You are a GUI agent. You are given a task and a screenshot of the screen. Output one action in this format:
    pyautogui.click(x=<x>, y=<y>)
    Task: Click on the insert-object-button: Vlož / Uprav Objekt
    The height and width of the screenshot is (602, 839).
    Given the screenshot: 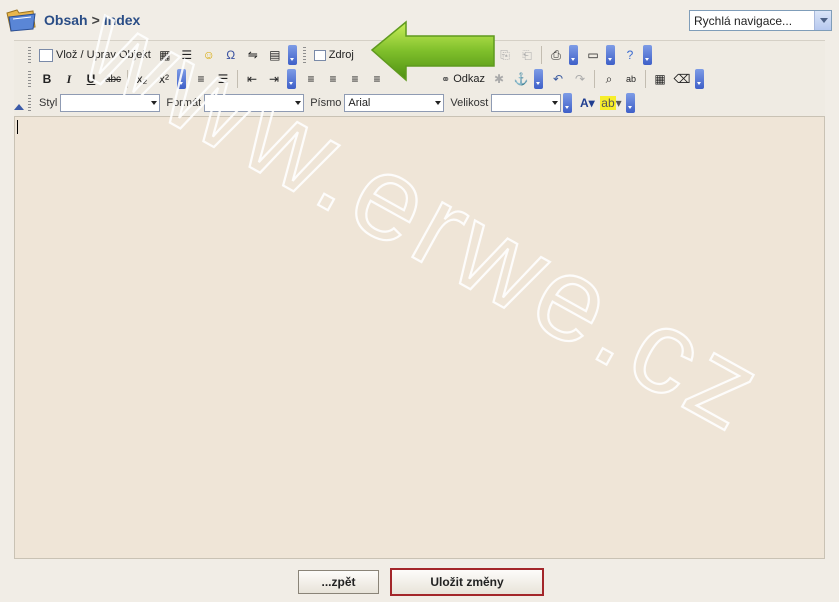 What is the action you would take?
    pyautogui.click(x=95, y=55)
    